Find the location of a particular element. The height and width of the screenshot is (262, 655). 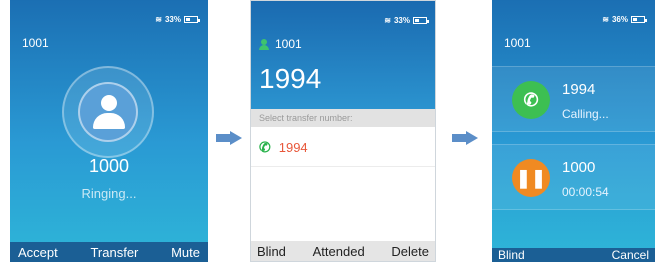

dialed-number: 1994 is located at coordinates (290, 78).